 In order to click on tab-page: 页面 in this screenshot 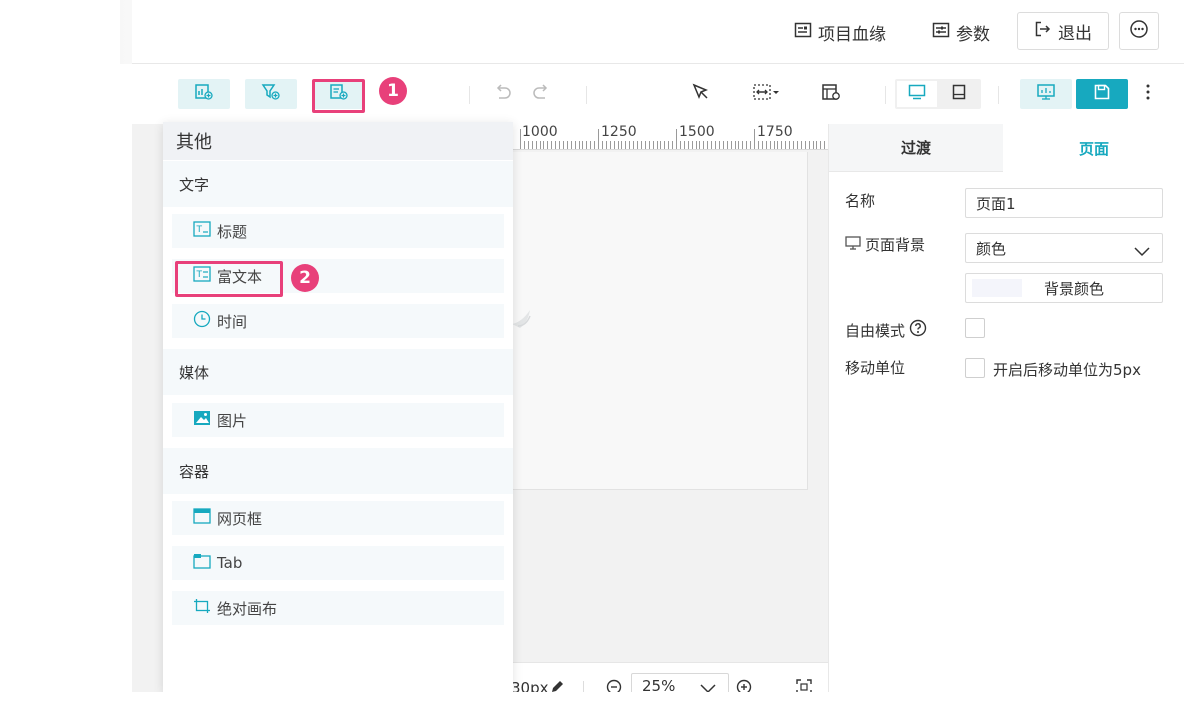, I will do `click(1093, 148)`.